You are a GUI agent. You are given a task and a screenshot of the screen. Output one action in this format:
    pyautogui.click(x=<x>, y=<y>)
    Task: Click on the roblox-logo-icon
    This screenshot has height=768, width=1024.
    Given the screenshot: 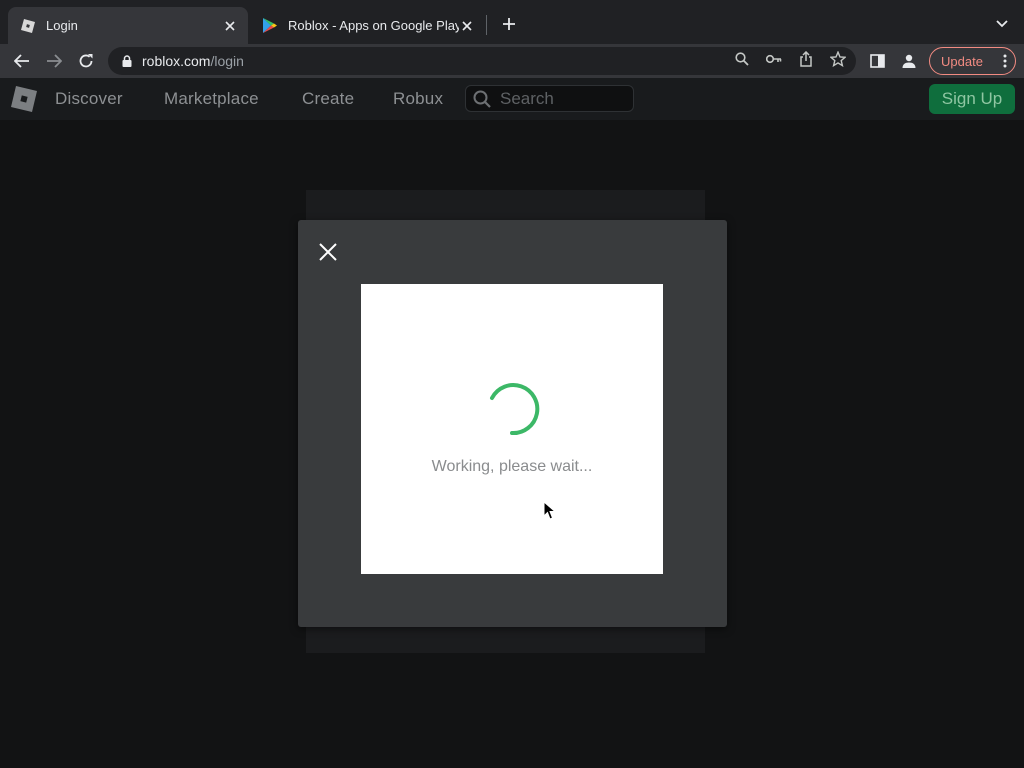 What is the action you would take?
    pyautogui.click(x=24, y=99)
    